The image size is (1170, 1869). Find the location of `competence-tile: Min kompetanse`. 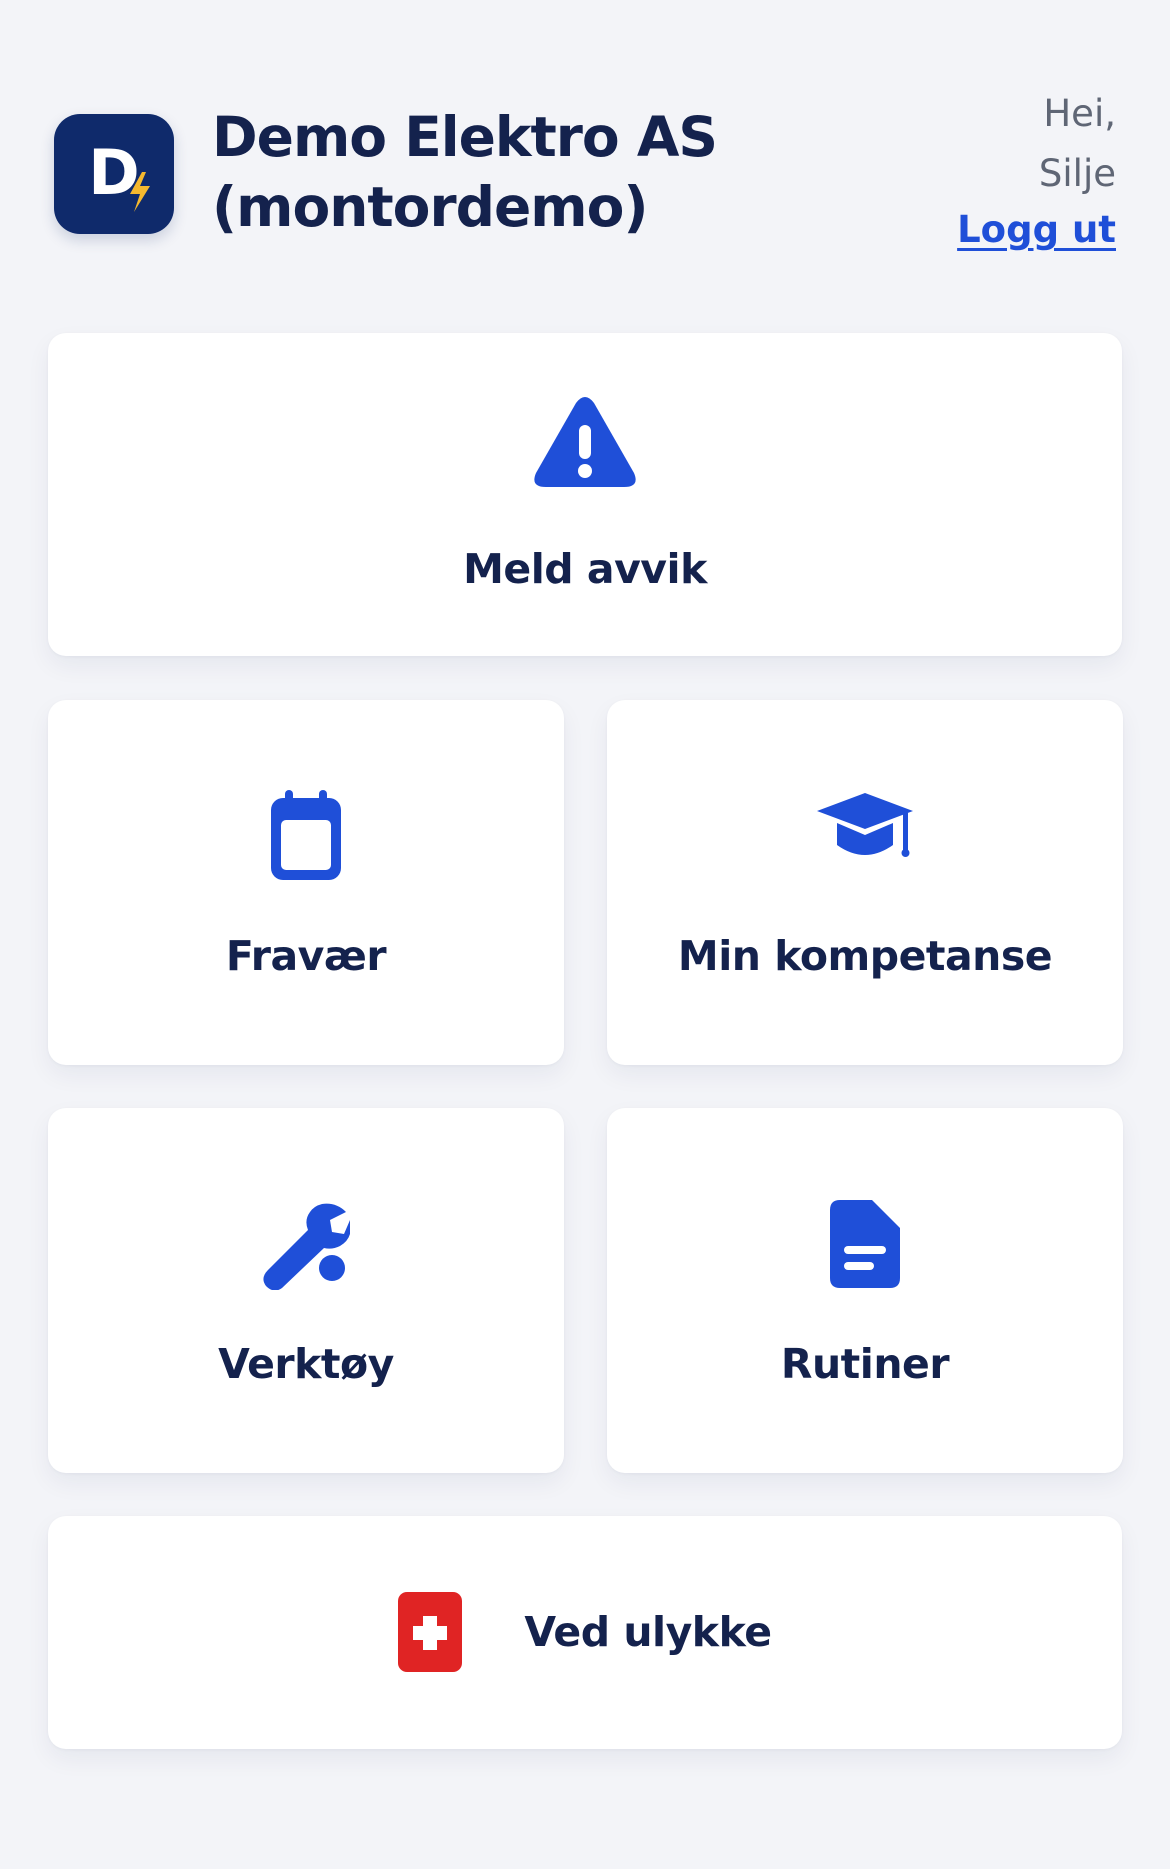

competence-tile: Min kompetanse is located at coordinates (865, 882).